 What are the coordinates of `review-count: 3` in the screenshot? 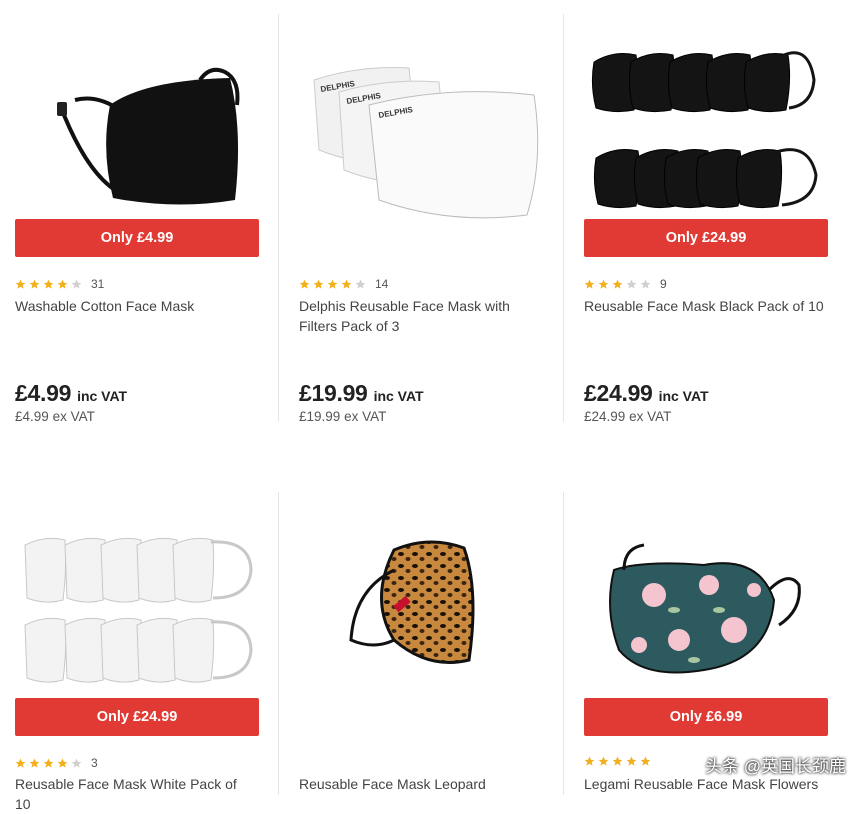 It's located at (94, 763).